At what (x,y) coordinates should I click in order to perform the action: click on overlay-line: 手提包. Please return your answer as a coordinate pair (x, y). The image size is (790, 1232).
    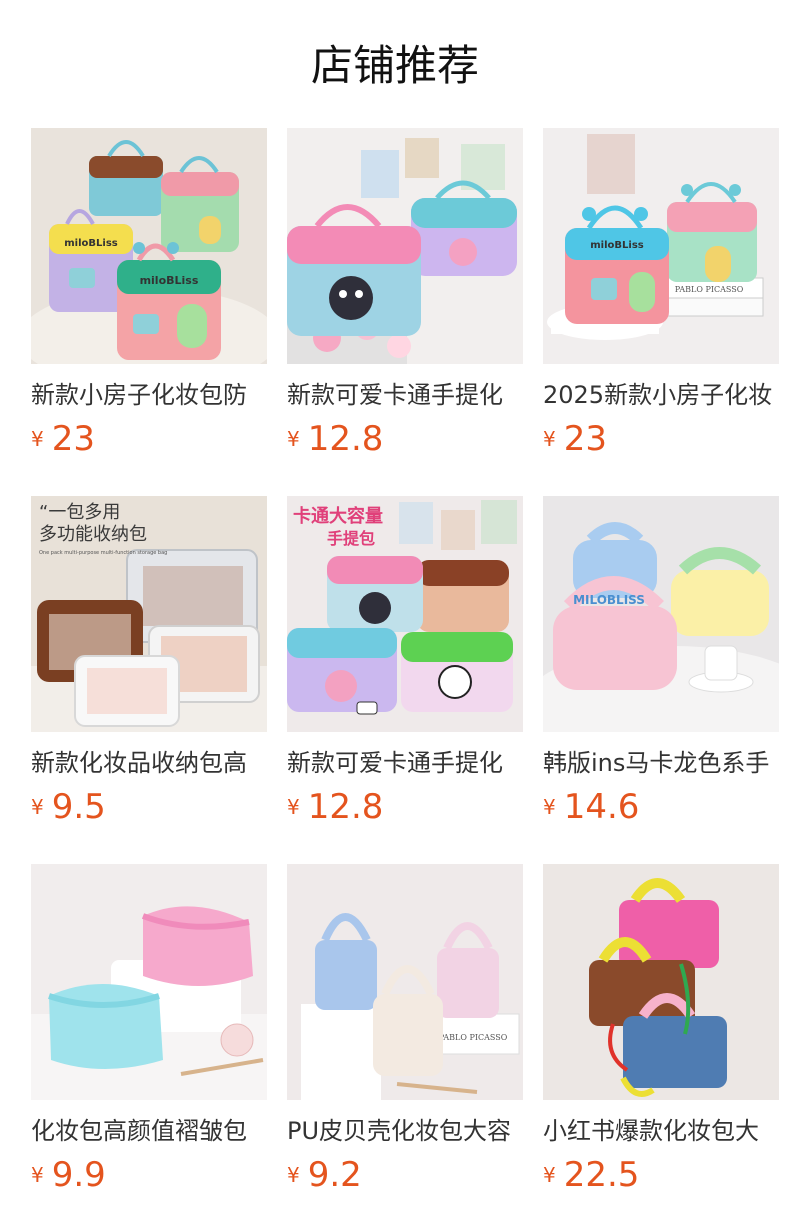
    Looking at the image, I should click on (351, 538).